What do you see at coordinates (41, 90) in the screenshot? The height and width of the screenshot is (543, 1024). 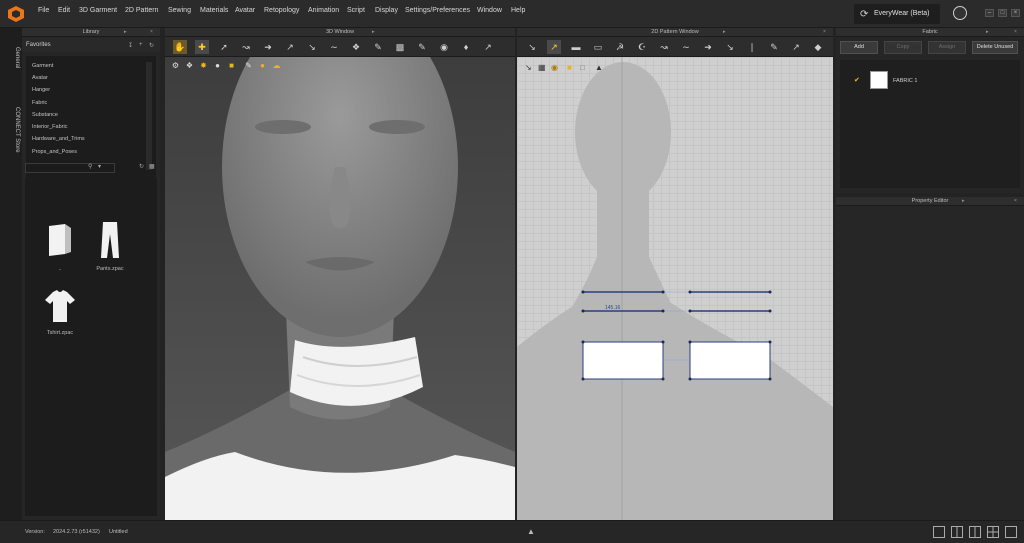 I see `favorite-item: Hanger` at bounding box center [41, 90].